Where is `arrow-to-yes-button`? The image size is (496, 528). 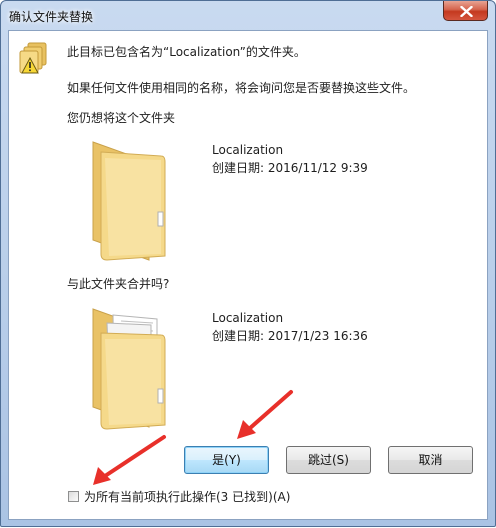 arrow-to-yes-button is located at coordinates (265, 414).